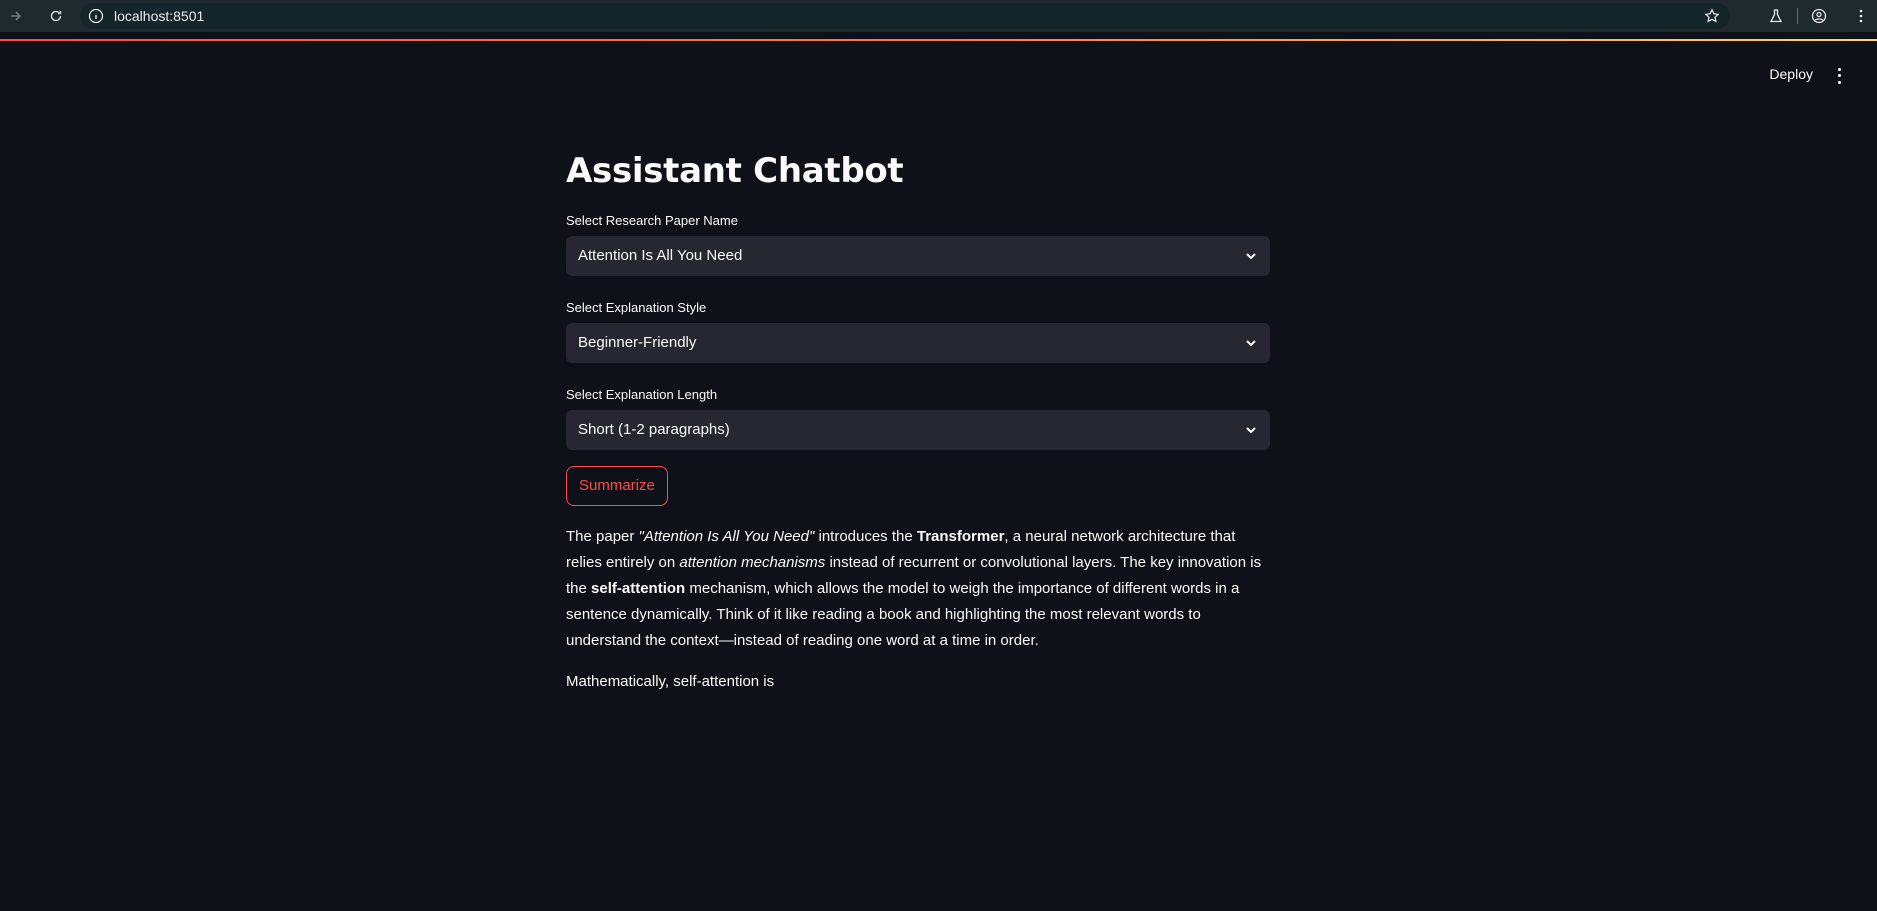 This screenshot has width=1877, height=911. I want to click on summary-text-bold: self-attention, so click(638, 588).